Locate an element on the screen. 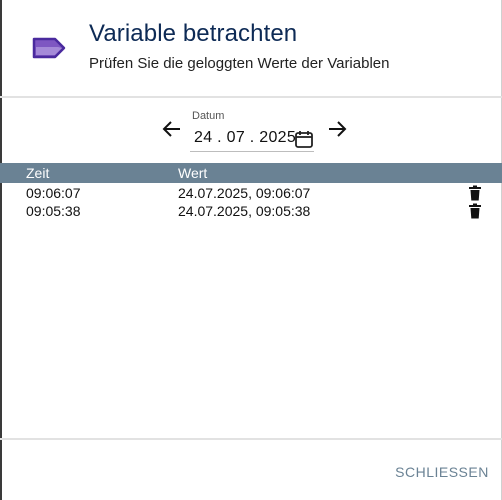 This screenshot has height=500, width=502. table-header: Zeit Wert is located at coordinates (251, 173).